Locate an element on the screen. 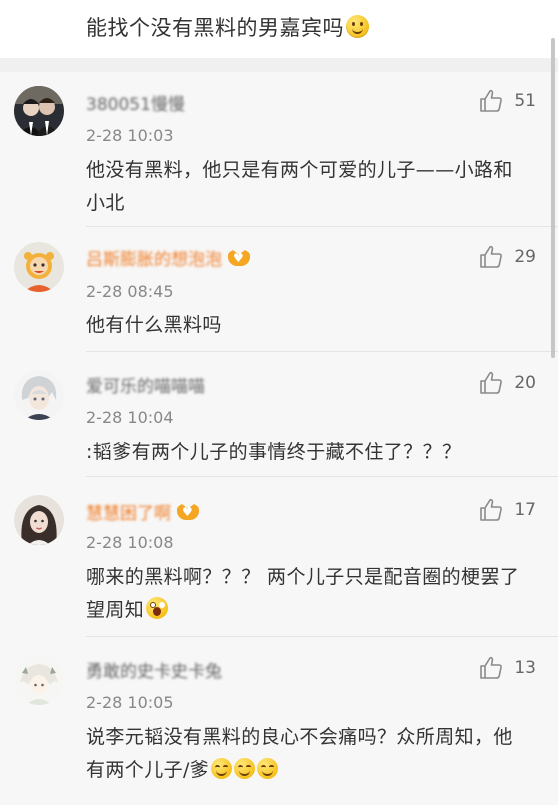  username: 爱可乐的喵喵喵 is located at coordinates (145, 384).